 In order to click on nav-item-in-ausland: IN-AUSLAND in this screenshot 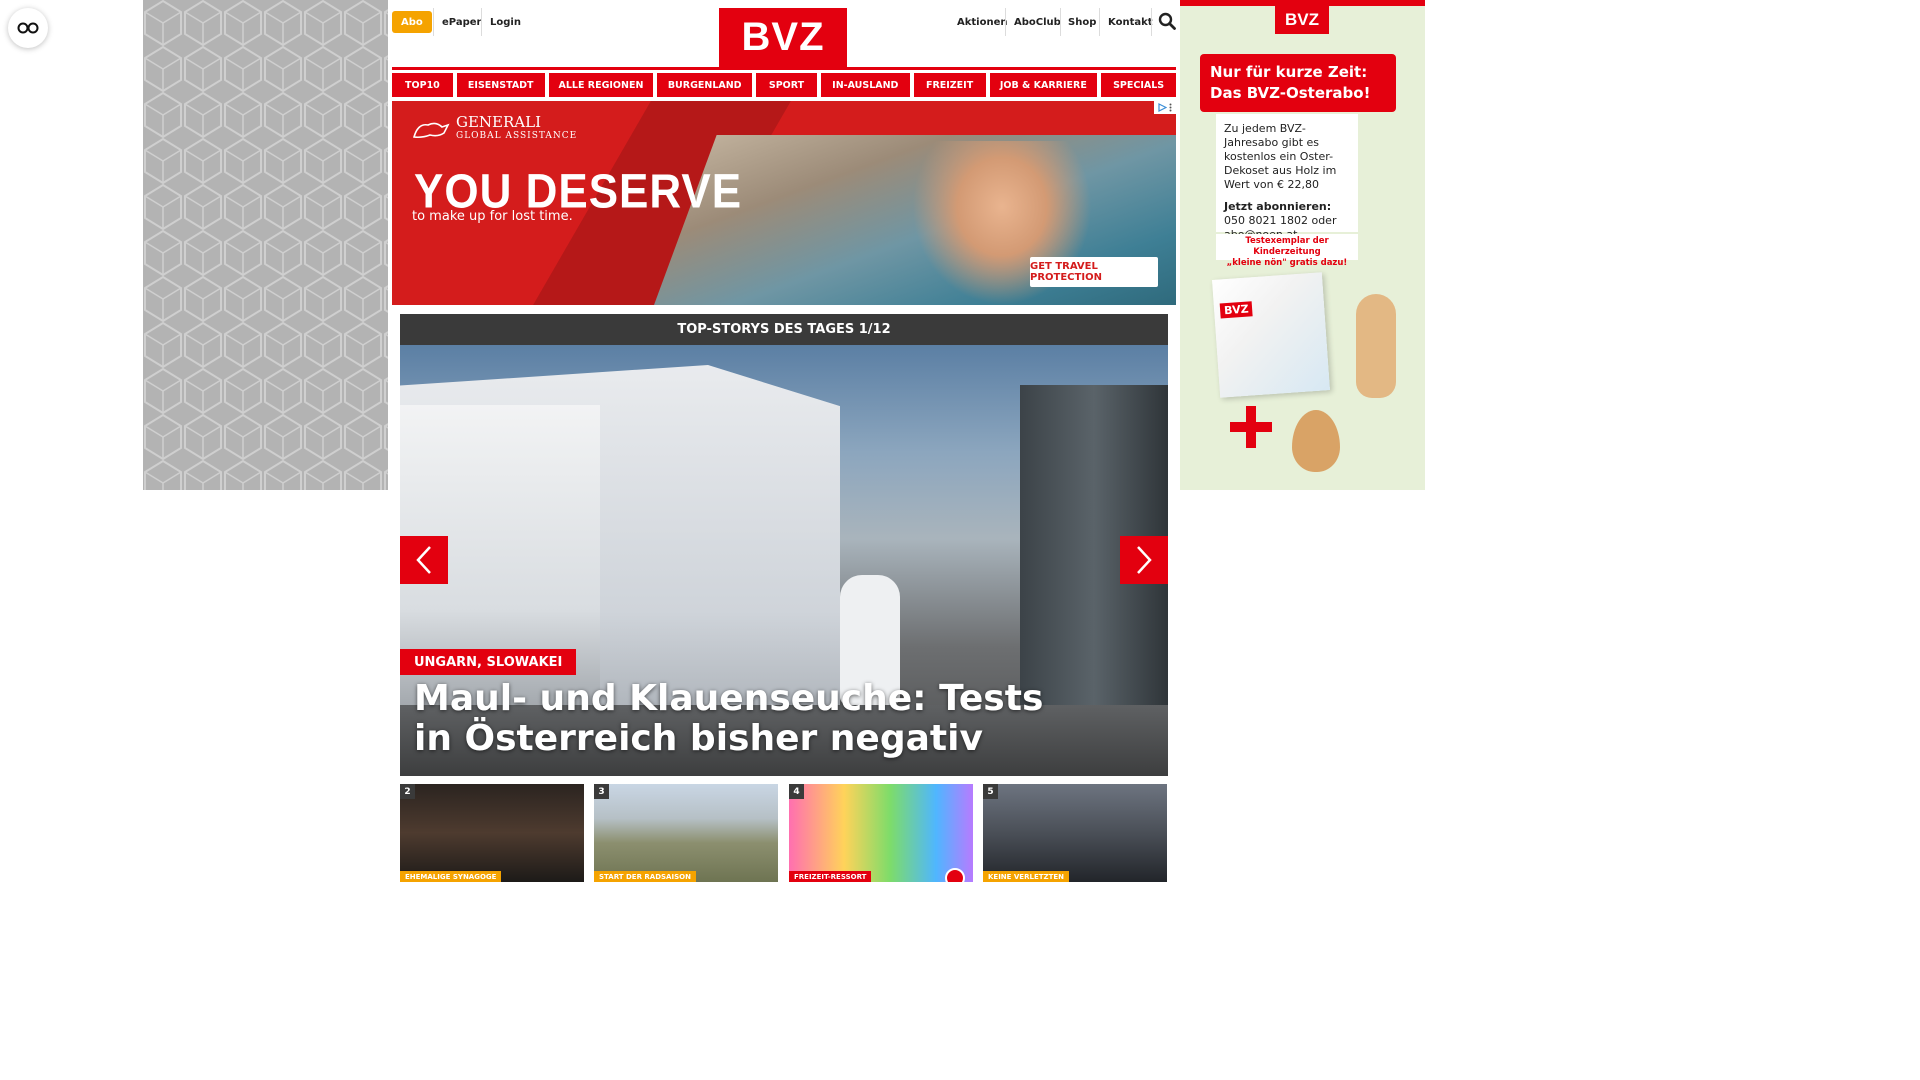, I will do `click(865, 85)`.